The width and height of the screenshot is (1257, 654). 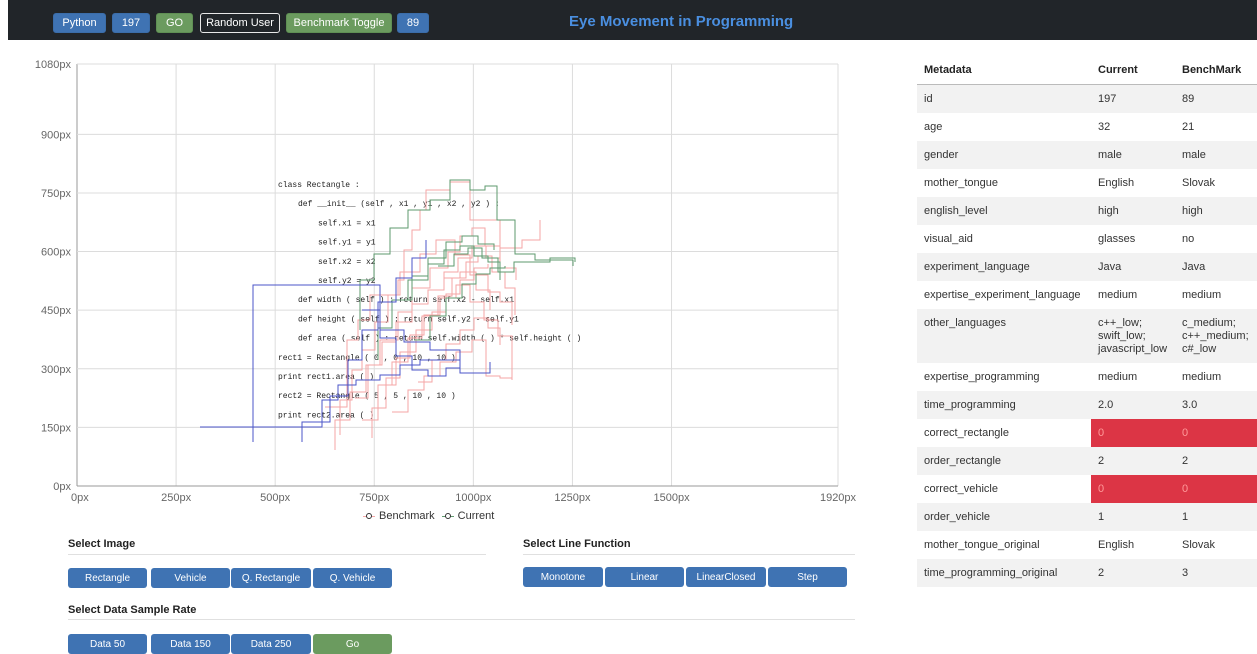 What do you see at coordinates (1133, 98) in the screenshot?
I see `current-value-cell: 197` at bounding box center [1133, 98].